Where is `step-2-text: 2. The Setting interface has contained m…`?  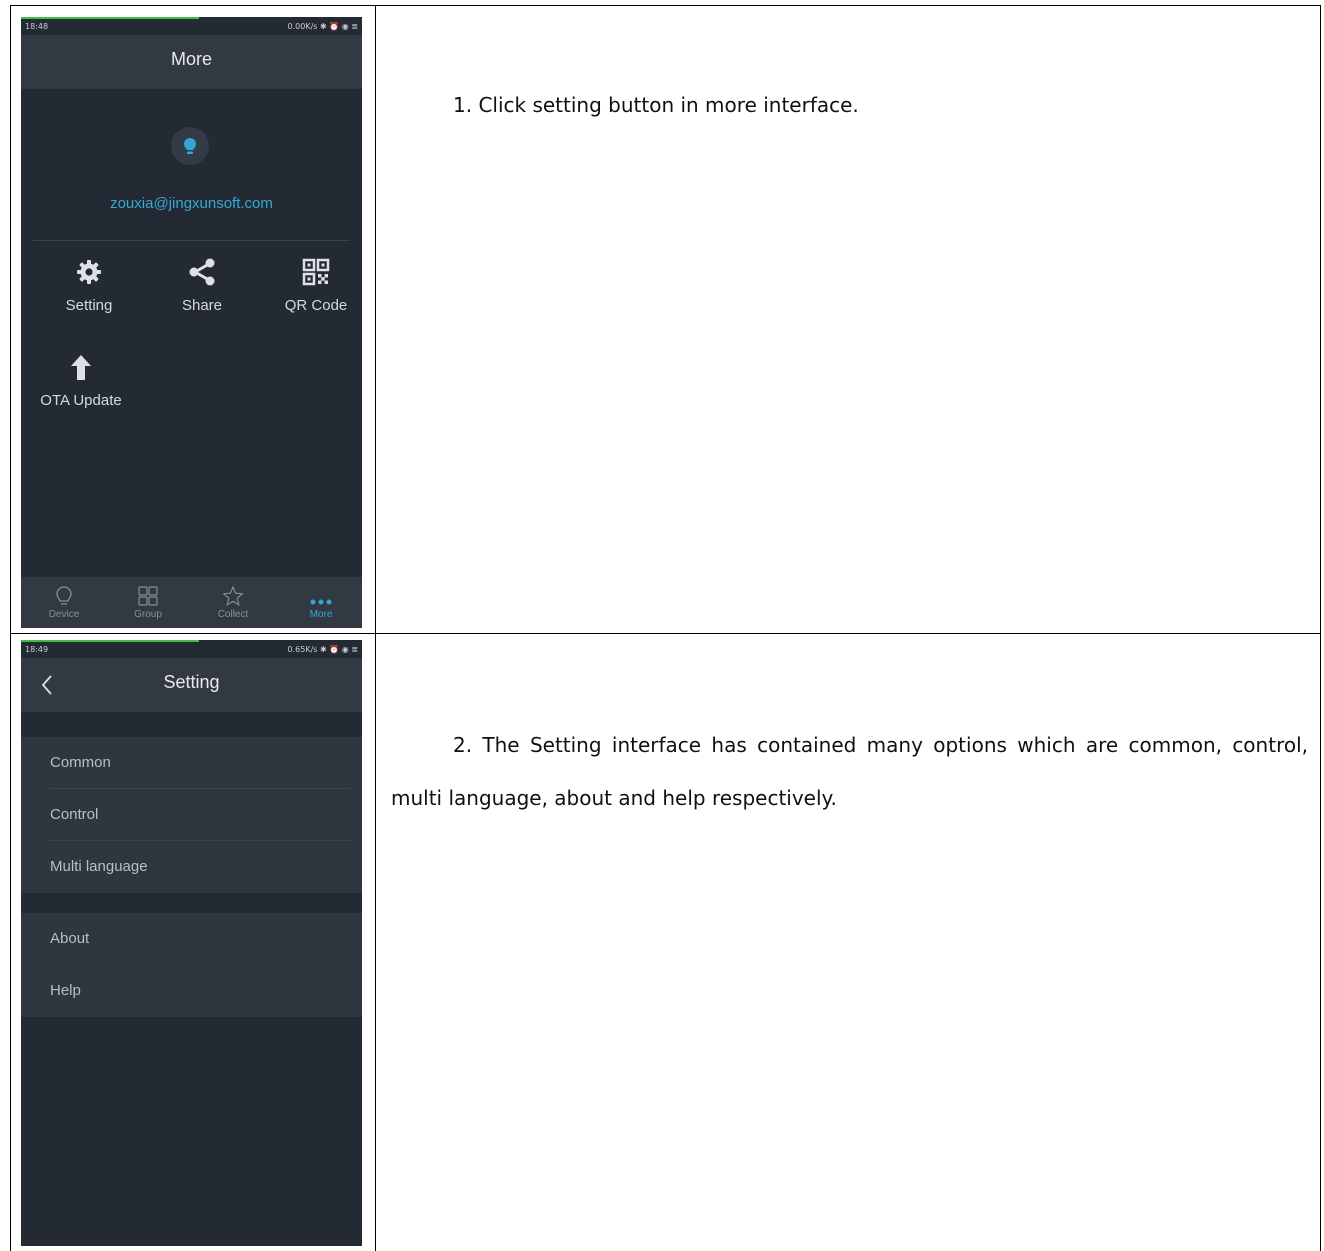 step-2-text: 2. The Setting interface has contained m… is located at coordinates (849, 771).